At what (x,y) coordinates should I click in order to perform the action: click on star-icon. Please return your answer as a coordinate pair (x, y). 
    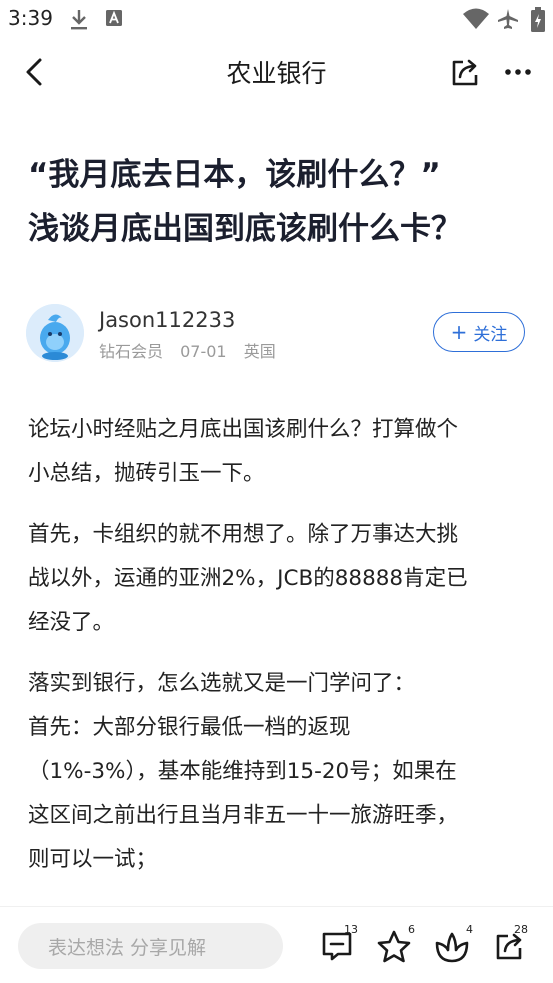
    Looking at the image, I should click on (394, 946).